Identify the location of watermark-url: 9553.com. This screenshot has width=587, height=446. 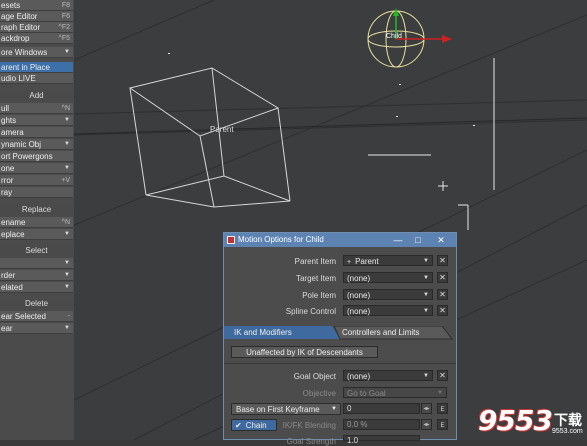
(567, 431).